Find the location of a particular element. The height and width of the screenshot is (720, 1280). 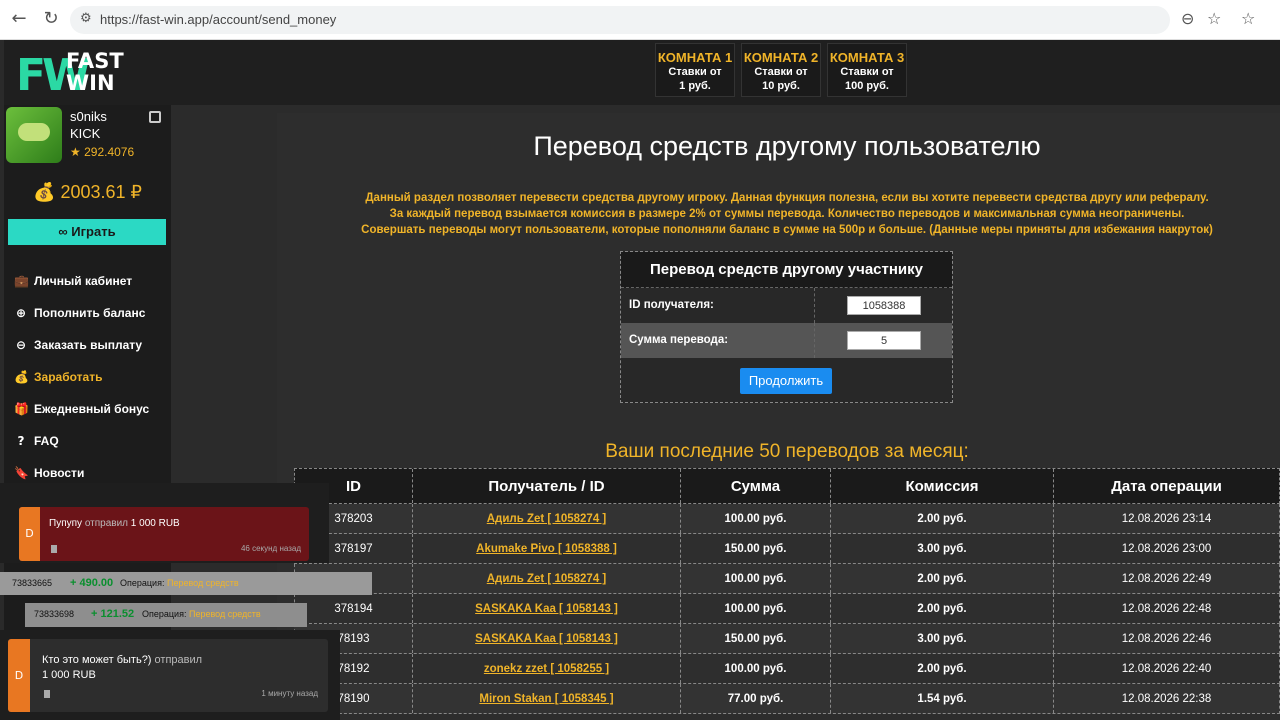

room-stake-value: 100 руб. is located at coordinates (867, 86).